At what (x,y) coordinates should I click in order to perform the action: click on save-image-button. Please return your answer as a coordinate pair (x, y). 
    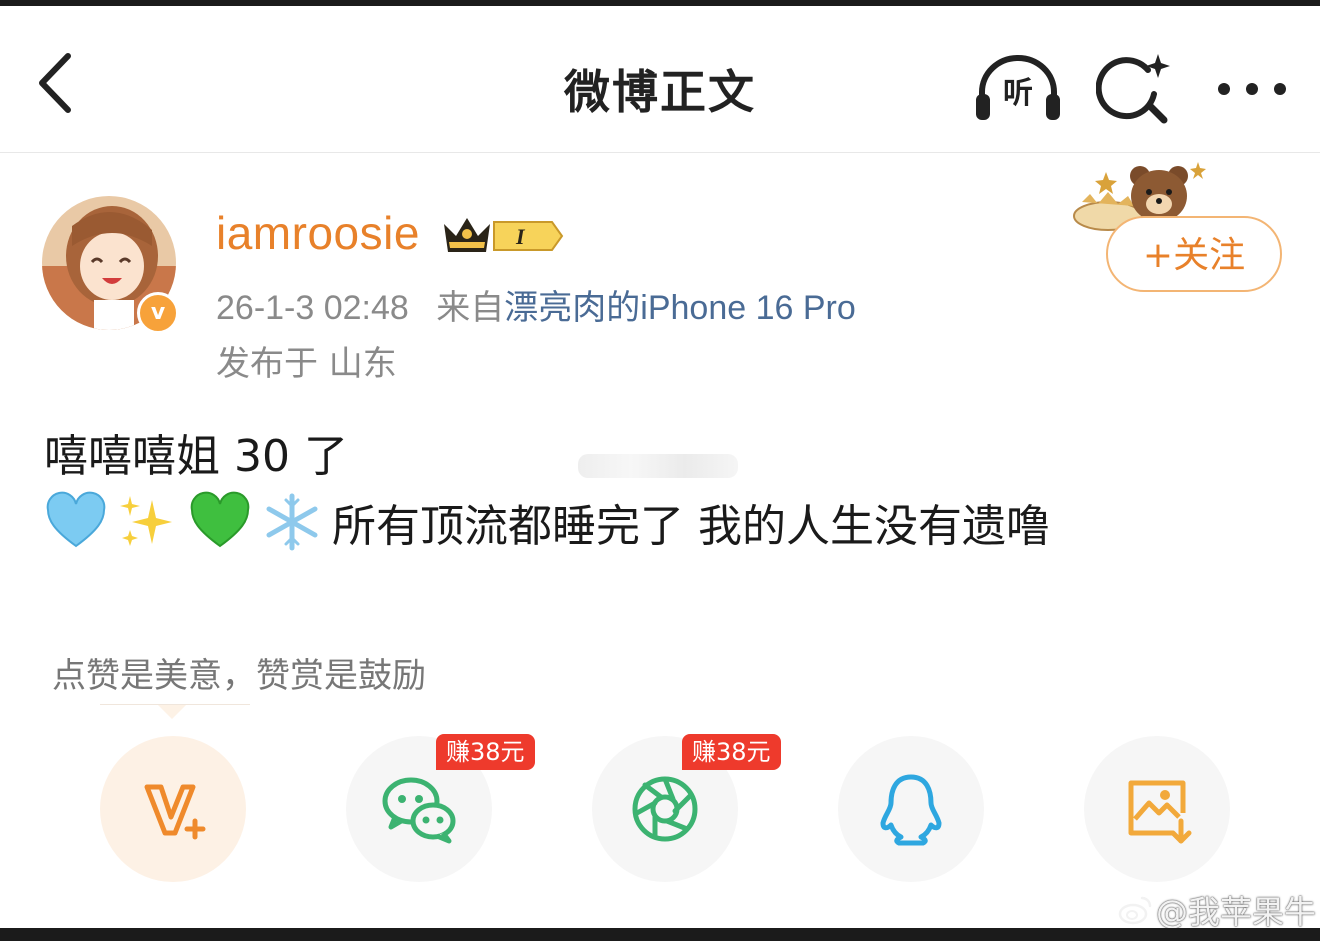
    Looking at the image, I should click on (1157, 809).